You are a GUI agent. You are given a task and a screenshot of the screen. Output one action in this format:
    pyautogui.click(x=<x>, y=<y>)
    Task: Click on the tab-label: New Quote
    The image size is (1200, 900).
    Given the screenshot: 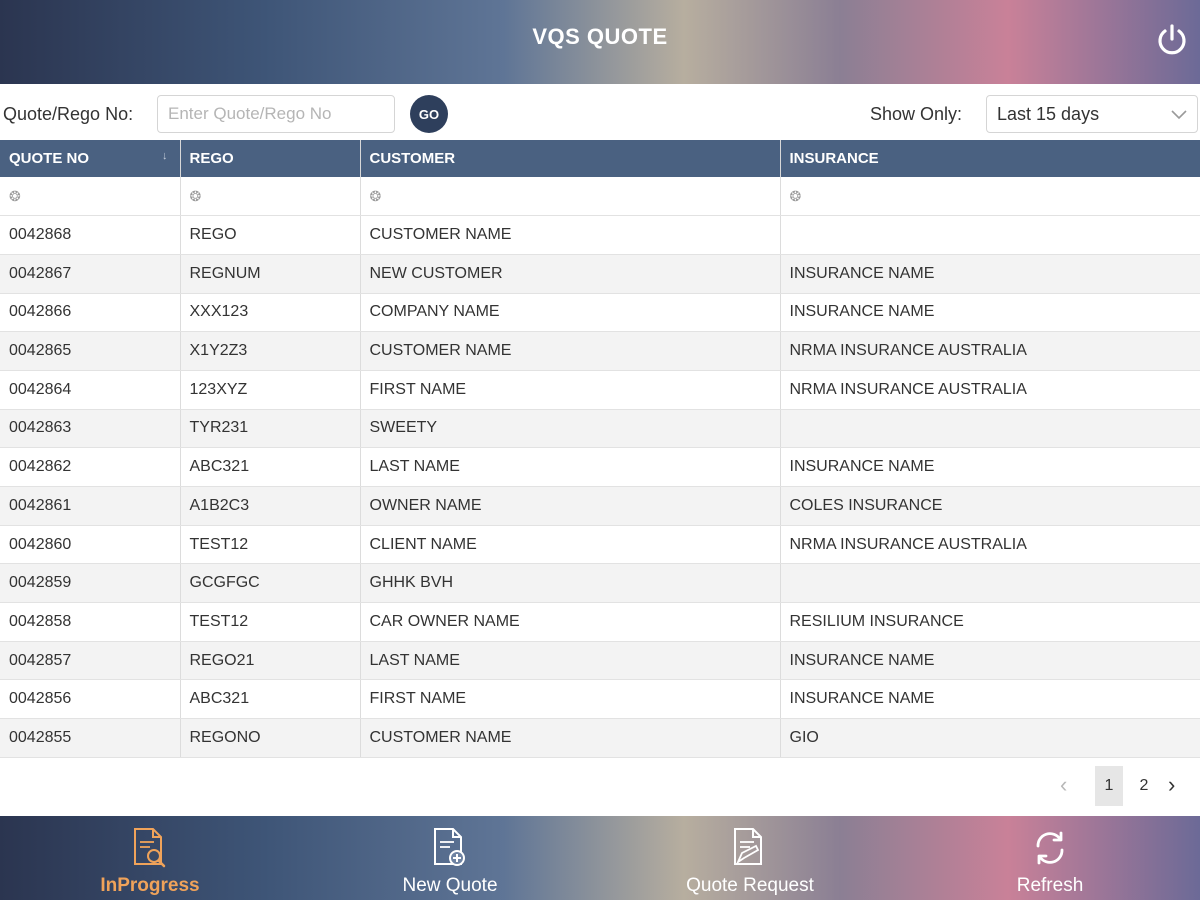 What is the action you would take?
    pyautogui.click(x=450, y=885)
    